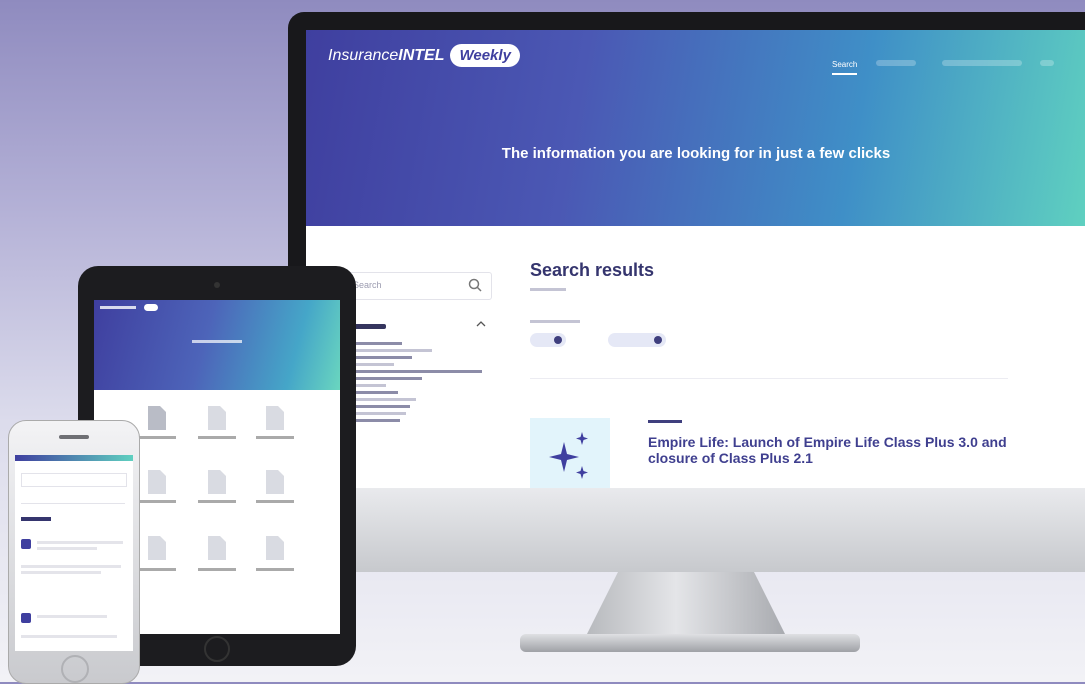  What do you see at coordinates (769, 378) in the screenshot?
I see `divider` at bounding box center [769, 378].